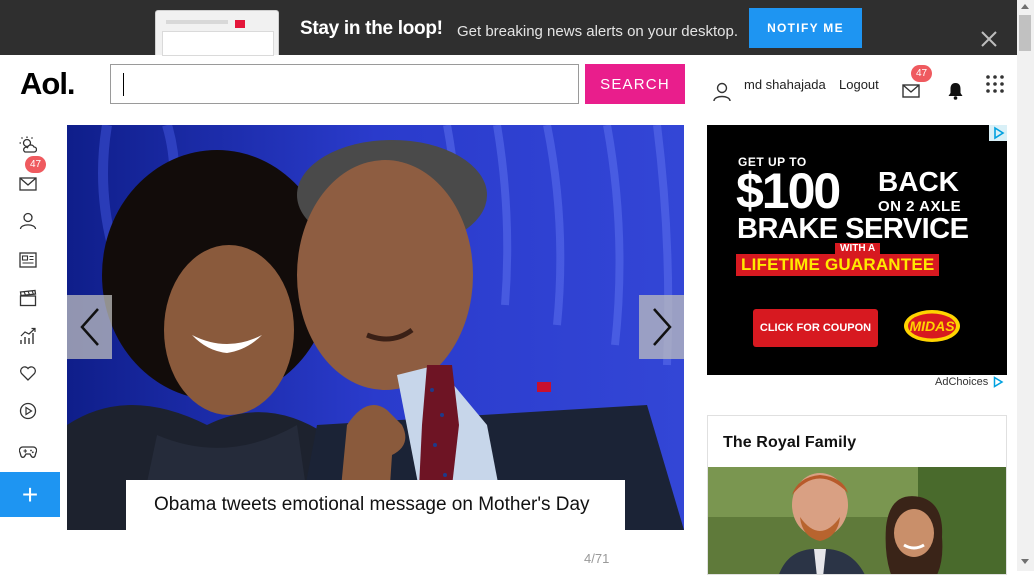 Image resolution: width=1034 pixels, height=575 pixels. What do you see at coordinates (28, 451) in the screenshot?
I see `gamepad-icon` at bounding box center [28, 451].